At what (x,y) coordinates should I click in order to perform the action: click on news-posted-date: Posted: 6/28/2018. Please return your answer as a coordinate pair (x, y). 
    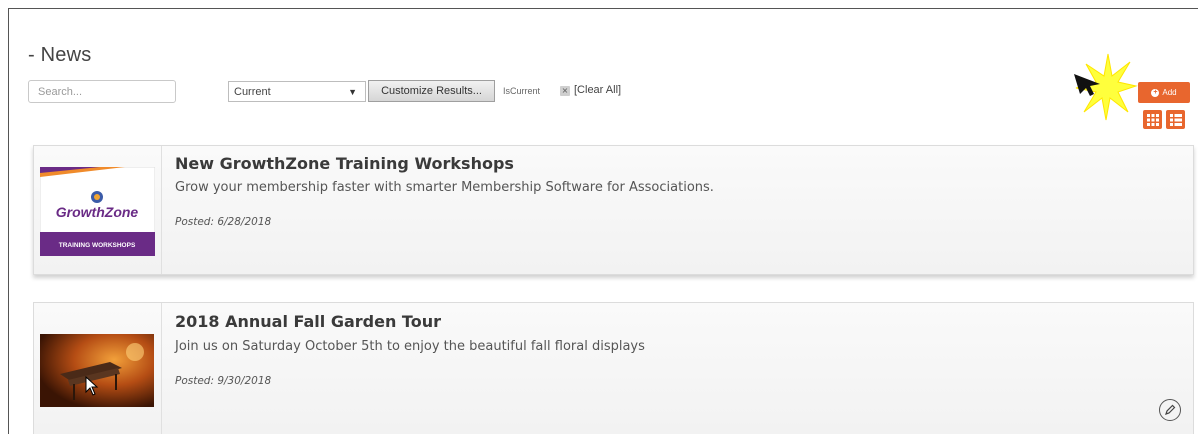
    Looking at the image, I should click on (223, 222).